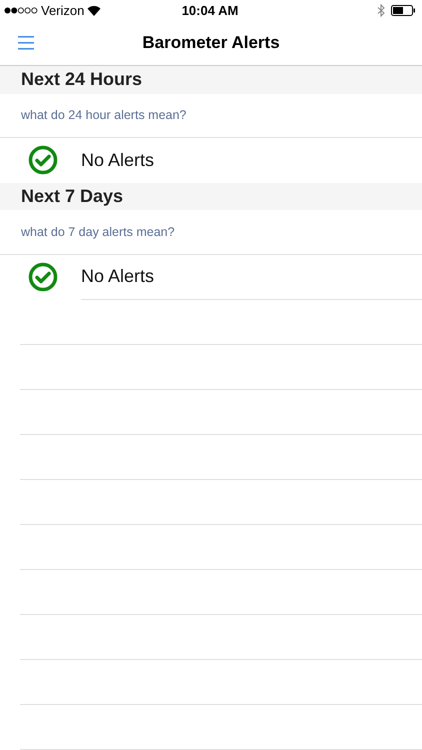 This screenshot has width=422, height=750. What do you see at coordinates (98, 231) in the screenshot?
I see `help-link: what do 7 day alerts mean?` at bounding box center [98, 231].